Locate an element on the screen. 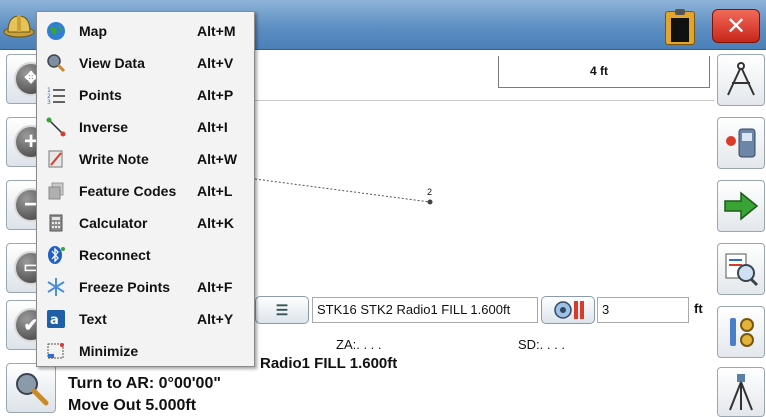 This screenshot has width=766, height=417. menu-shortcut: Alt+L is located at coordinates (215, 191).